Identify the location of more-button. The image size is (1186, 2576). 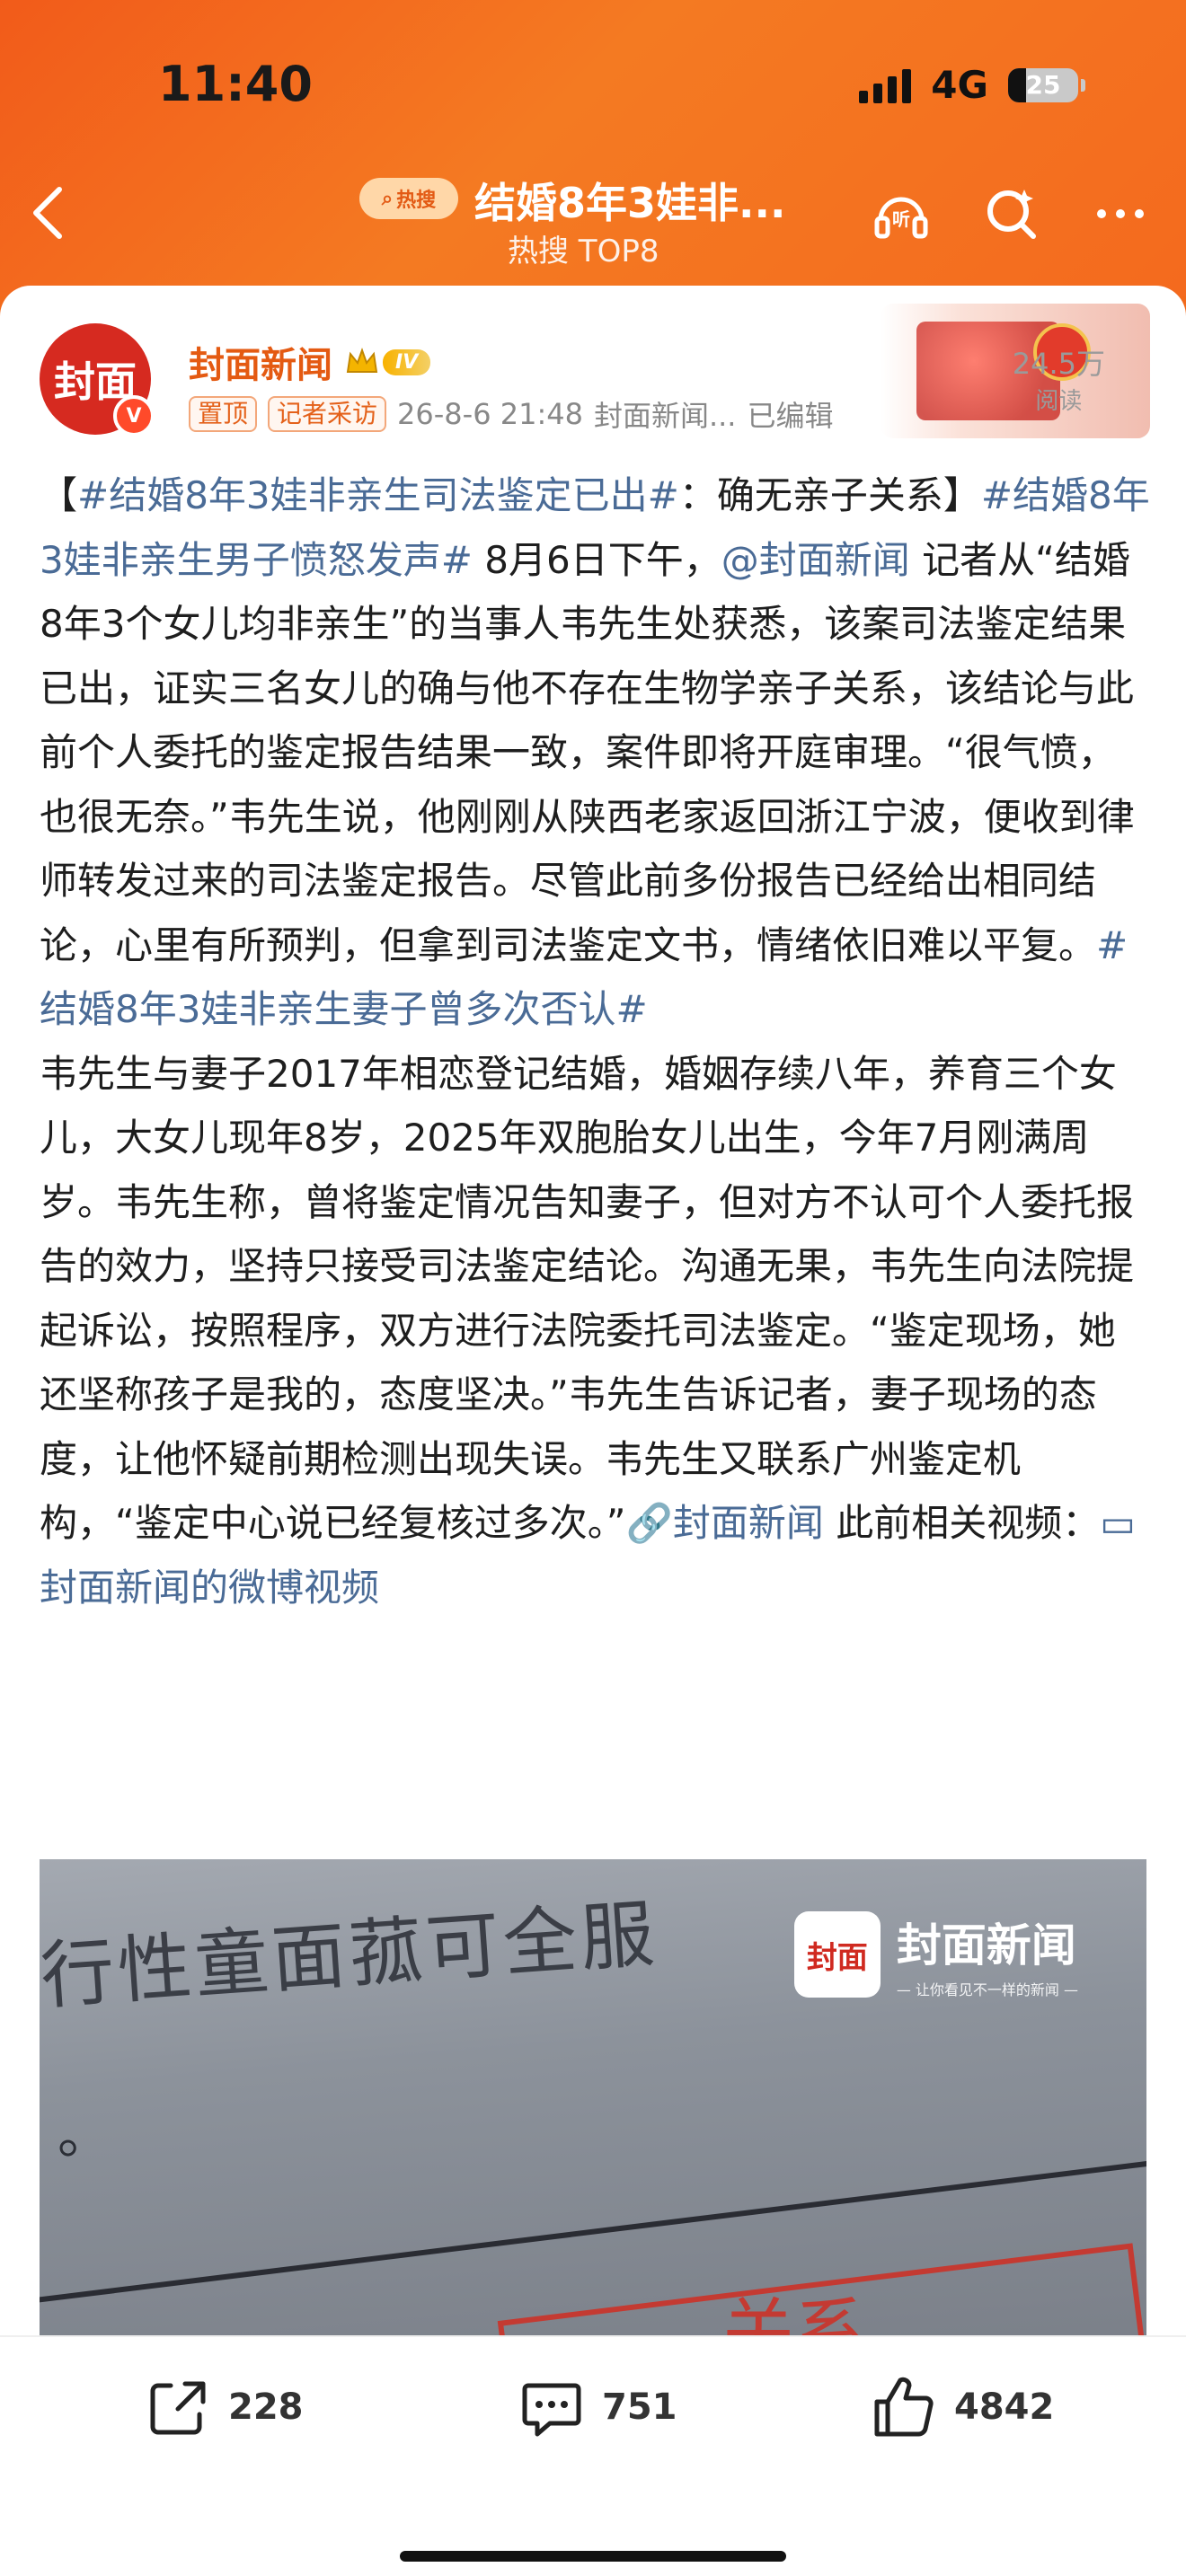
(1120, 213).